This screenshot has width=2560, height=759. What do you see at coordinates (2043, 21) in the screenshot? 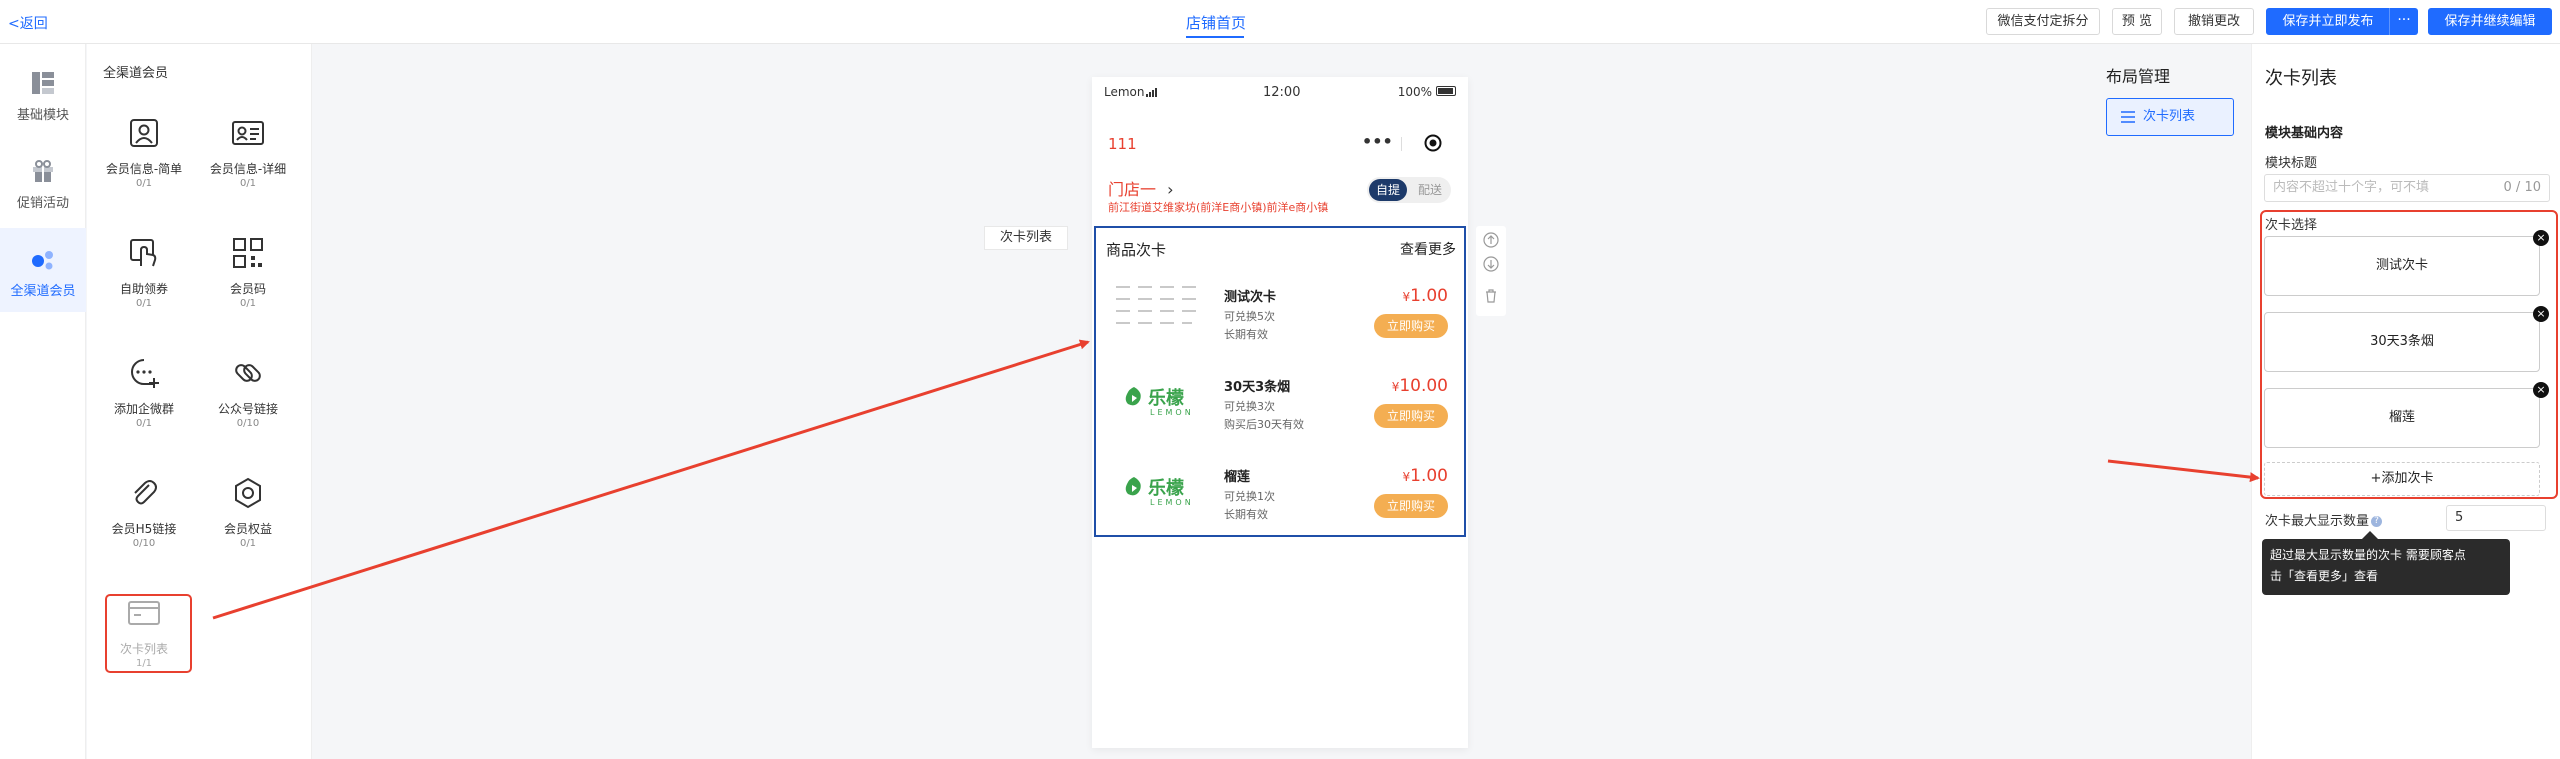
I see `wechat-split-button: 微信支付定拆分` at bounding box center [2043, 21].